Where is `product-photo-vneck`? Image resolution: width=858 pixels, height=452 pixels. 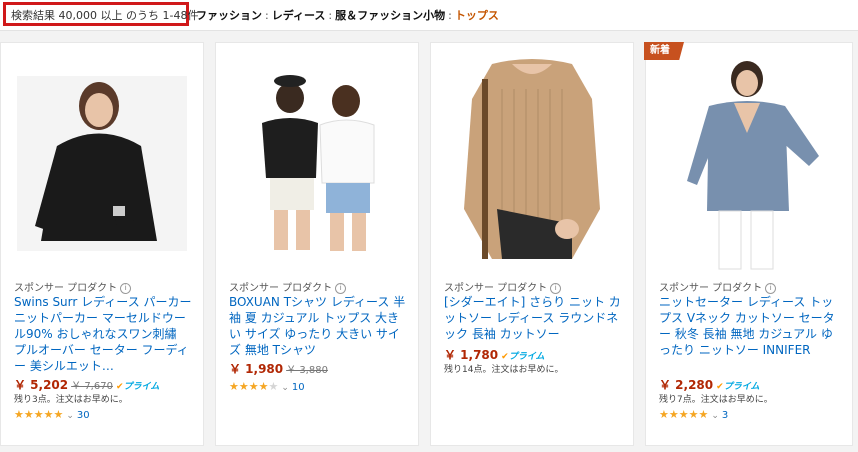 product-photo-vneck is located at coordinates (749, 166).